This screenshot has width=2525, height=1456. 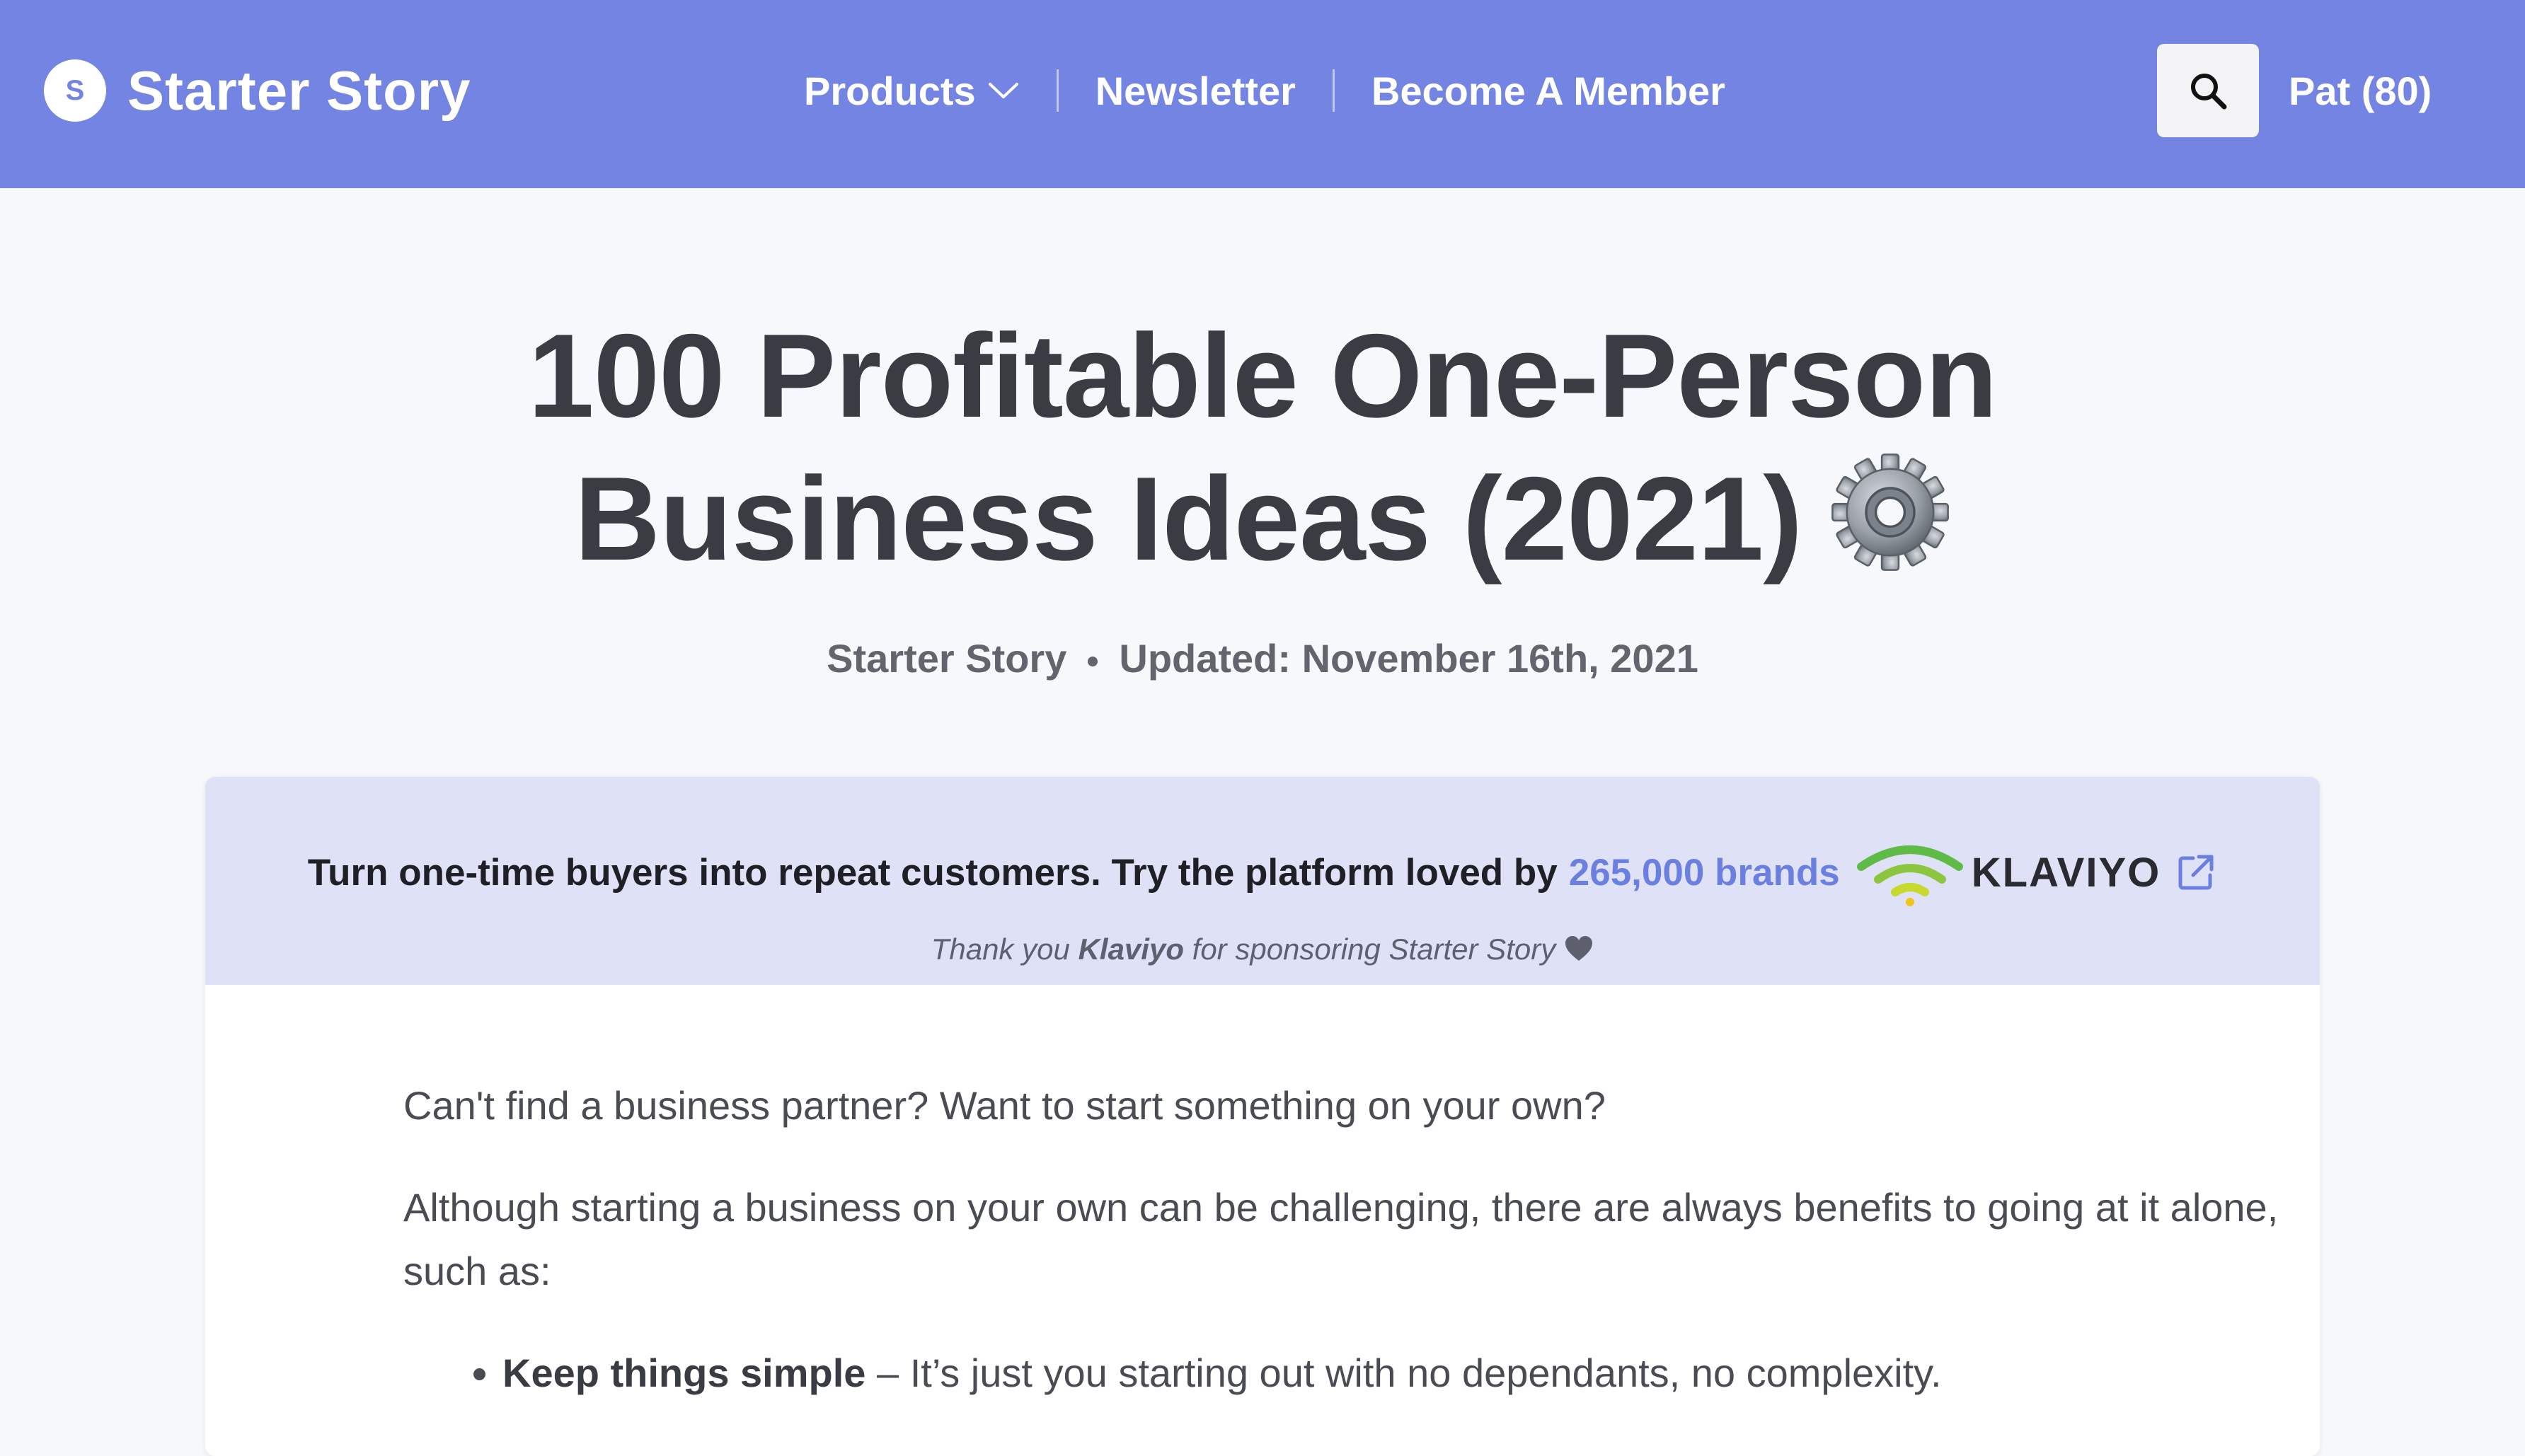 I want to click on nav-products-label: Products, so click(x=890, y=91).